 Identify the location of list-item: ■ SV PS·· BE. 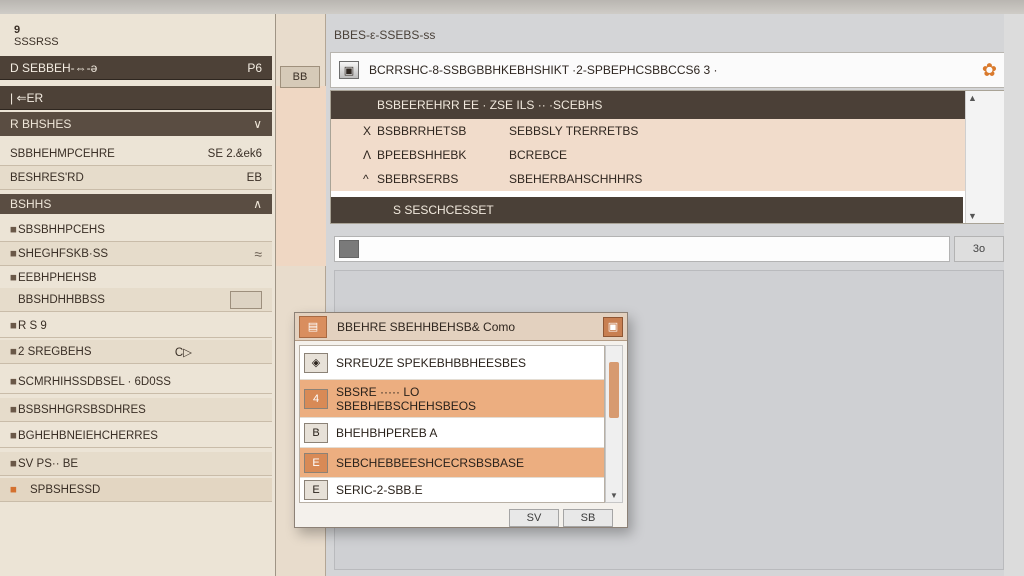
(136, 464).